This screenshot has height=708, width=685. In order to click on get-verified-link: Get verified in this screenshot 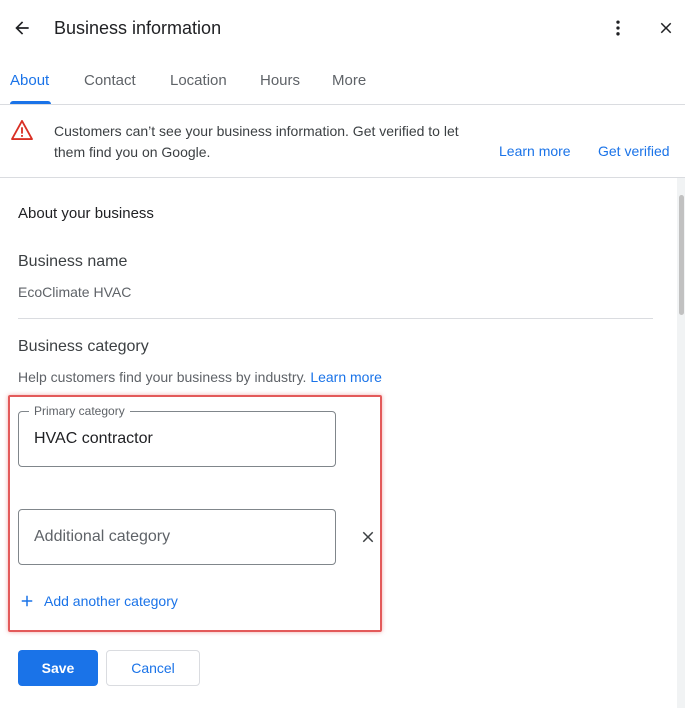, I will do `click(634, 151)`.